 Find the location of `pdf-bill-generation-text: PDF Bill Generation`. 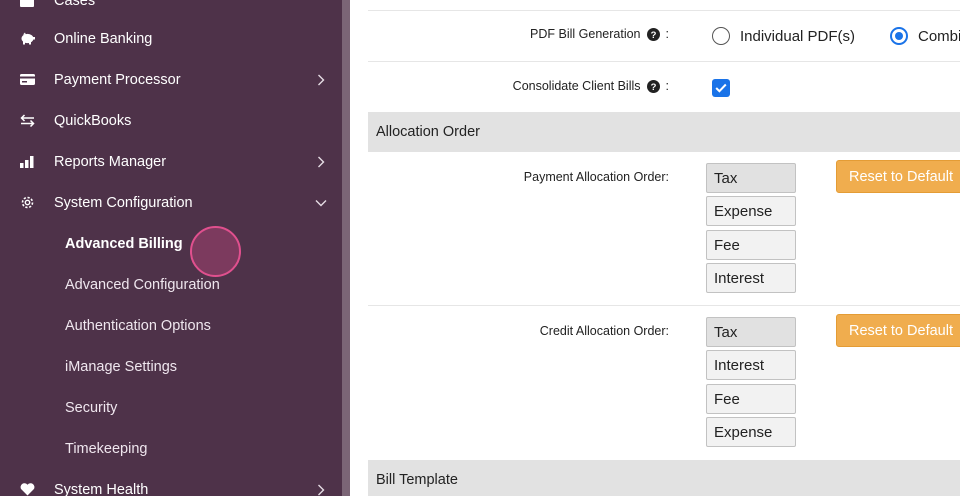

pdf-bill-generation-text: PDF Bill Generation is located at coordinates (585, 34).